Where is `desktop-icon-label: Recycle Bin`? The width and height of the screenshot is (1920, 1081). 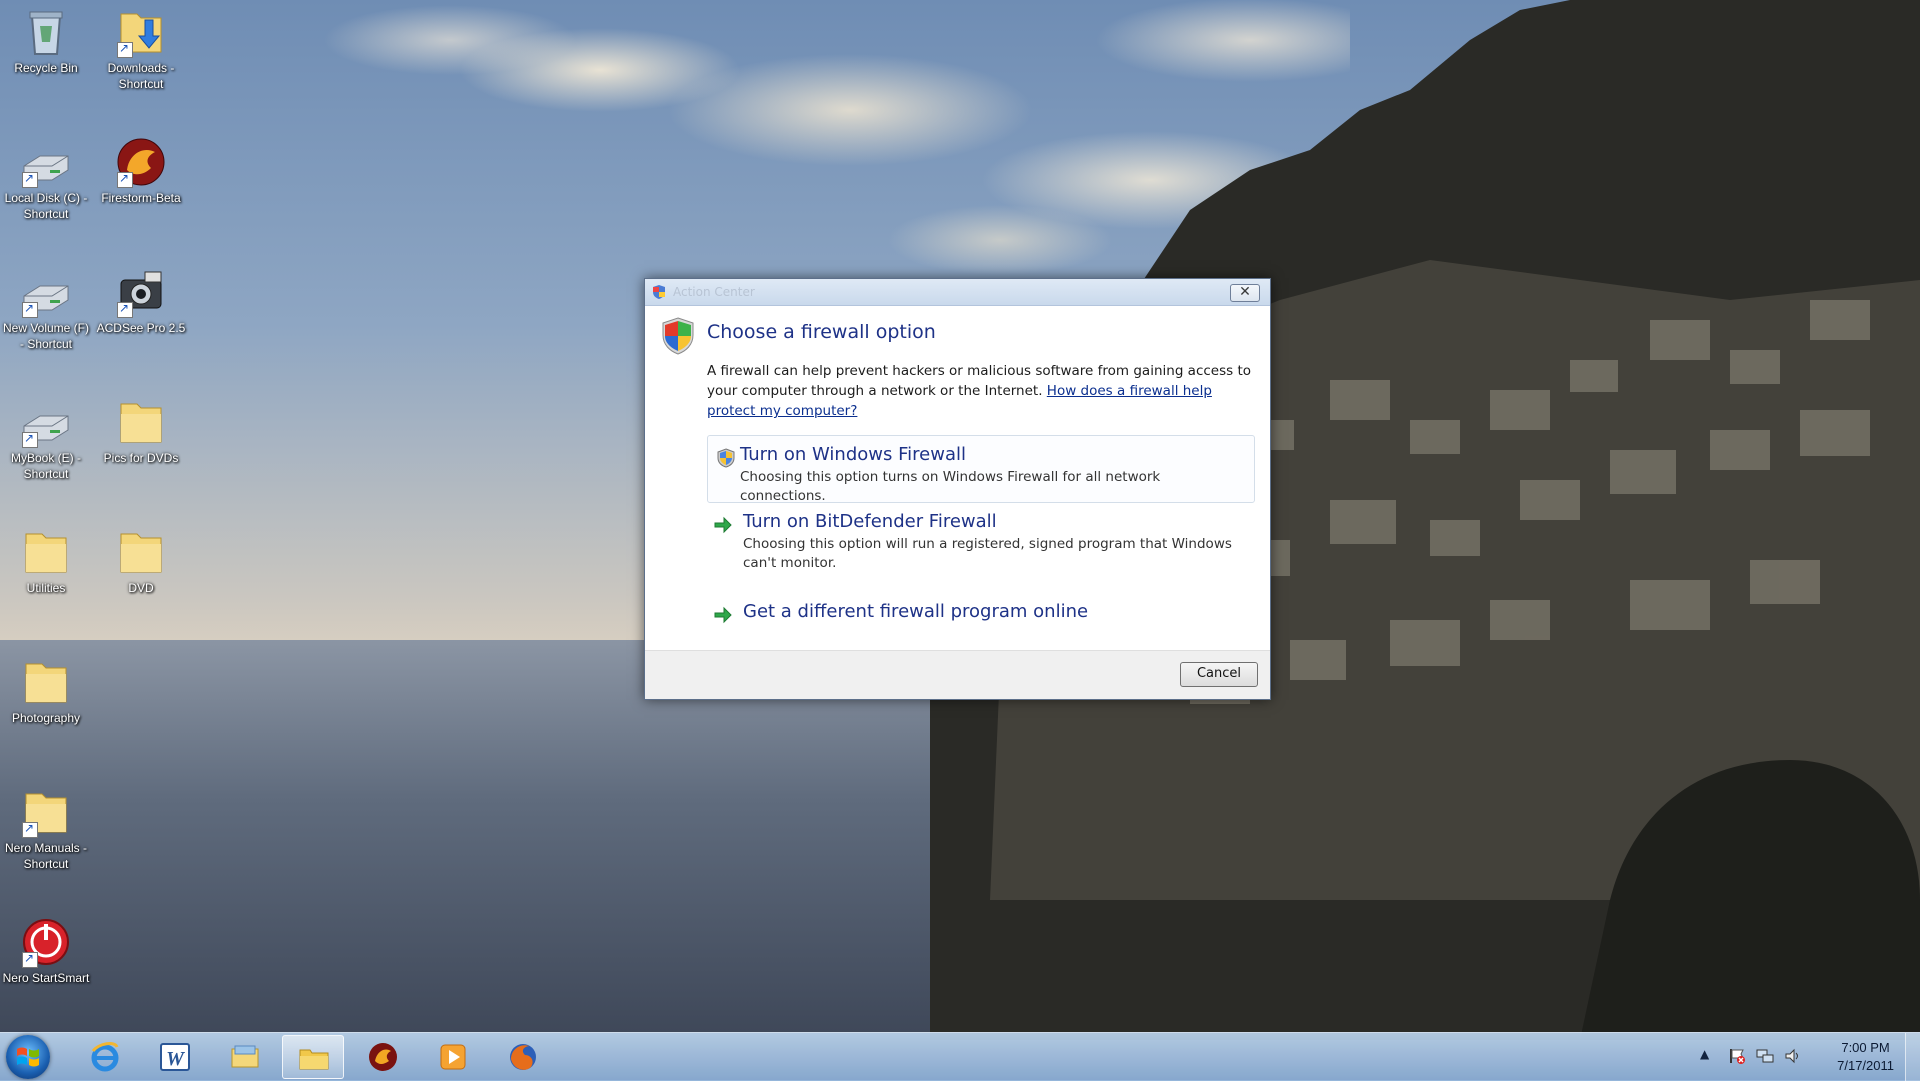 desktop-icon-label: Recycle Bin is located at coordinates (46, 68).